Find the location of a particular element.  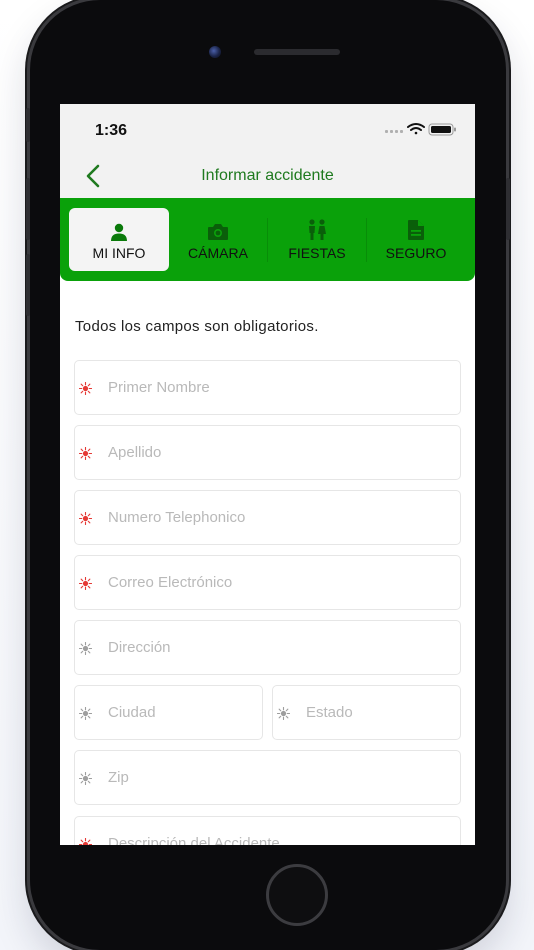

tab-label: SEGURO is located at coordinates (416, 252).